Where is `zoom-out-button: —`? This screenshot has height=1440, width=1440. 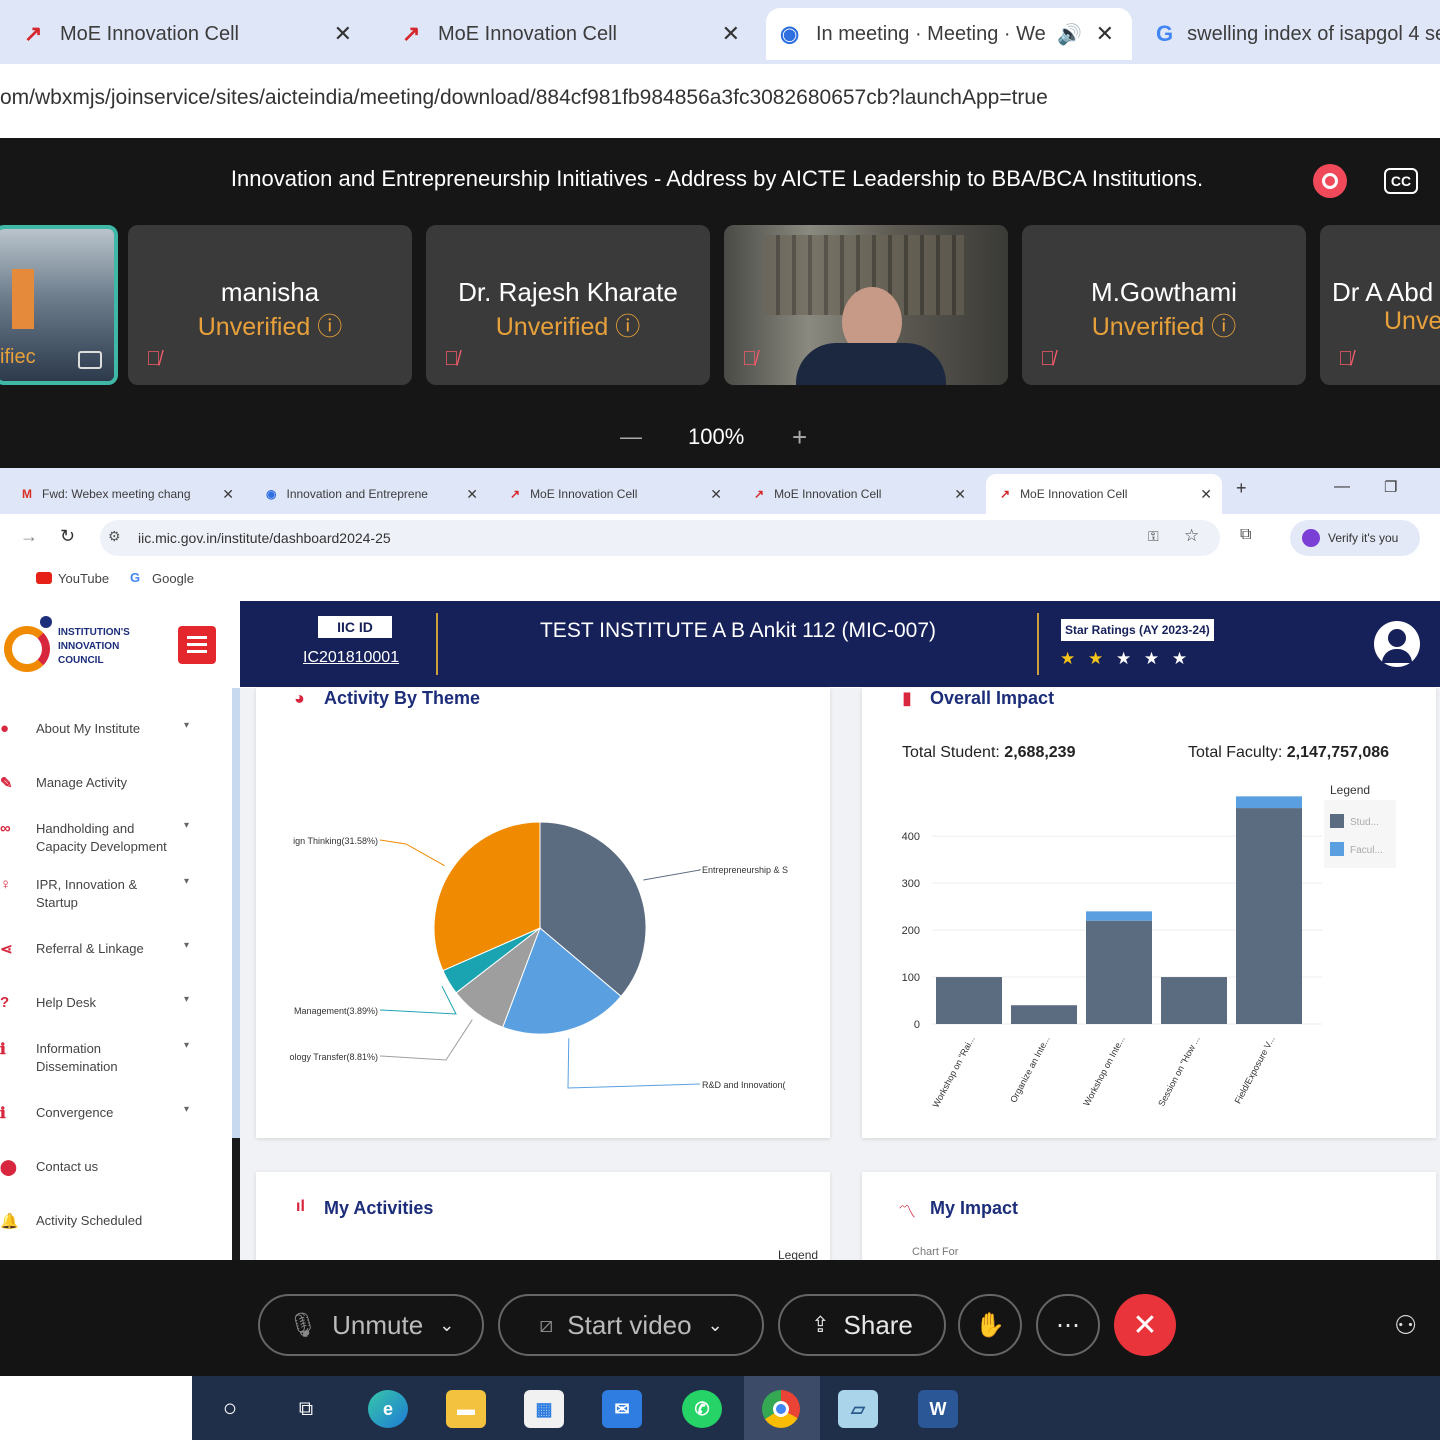 zoom-out-button: — is located at coordinates (631, 437).